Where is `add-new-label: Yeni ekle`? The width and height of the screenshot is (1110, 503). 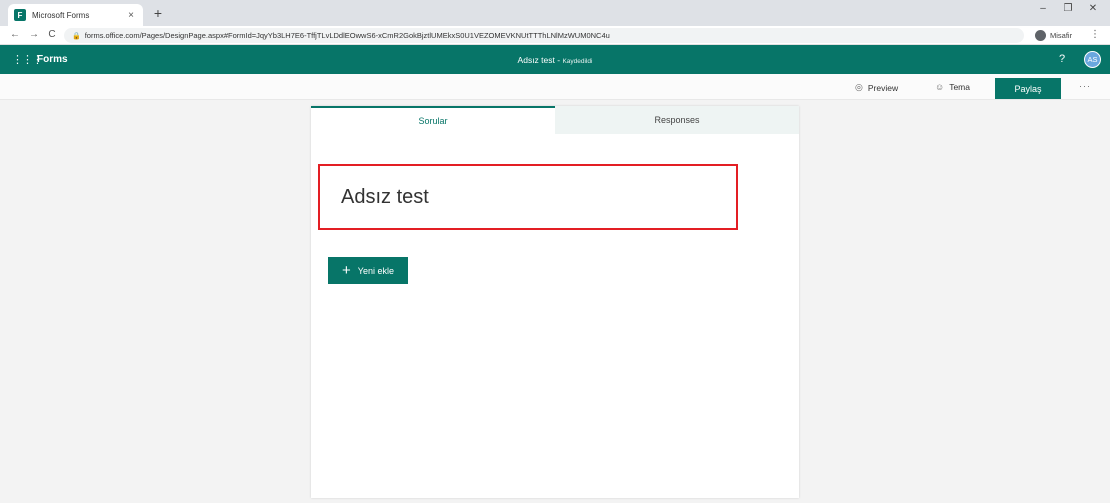 add-new-label: Yeni ekle is located at coordinates (375, 270).